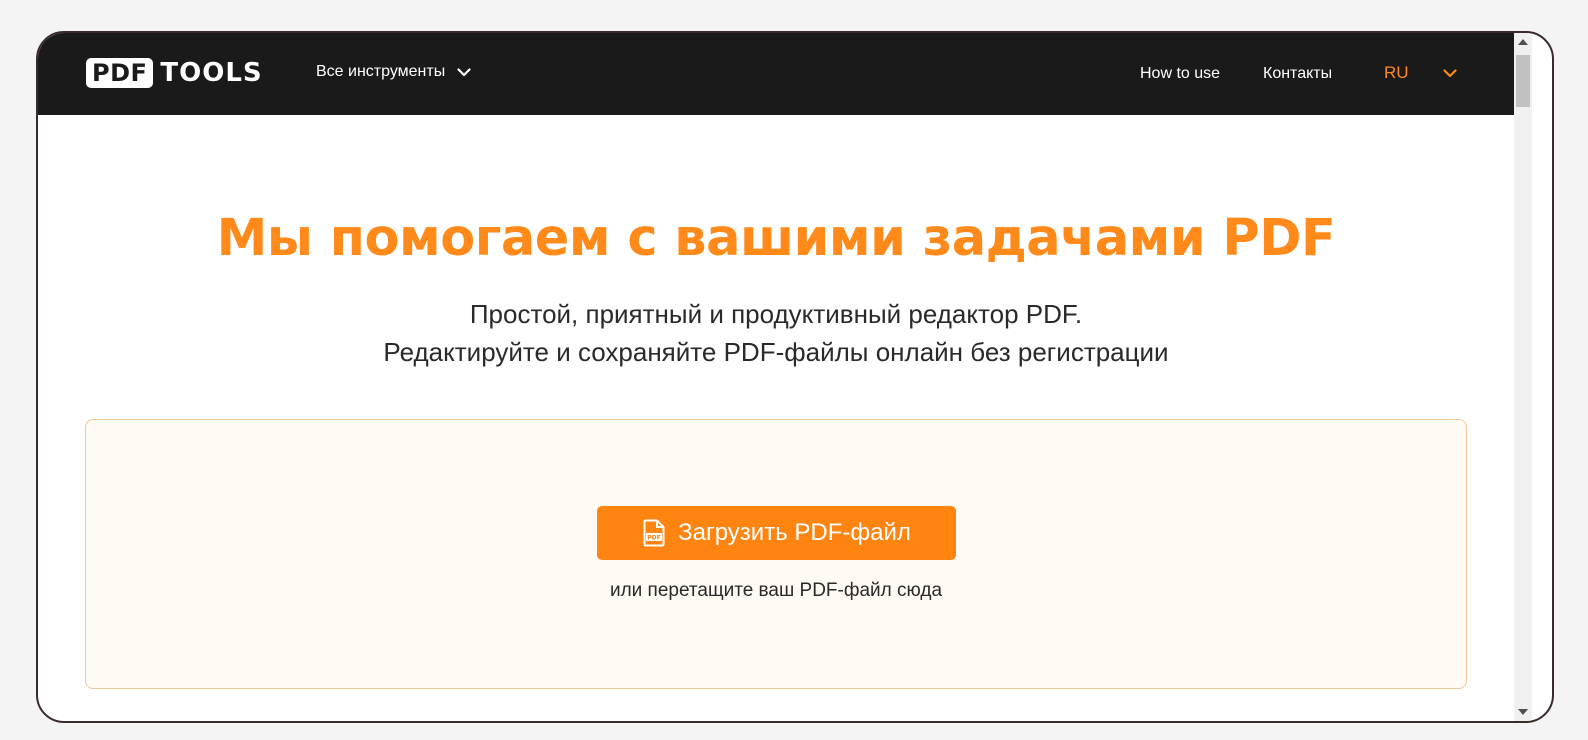 Image resolution: width=1588 pixels, height=740 pixels. I want to click on scrollbar-thumb, so click(1523, 81).